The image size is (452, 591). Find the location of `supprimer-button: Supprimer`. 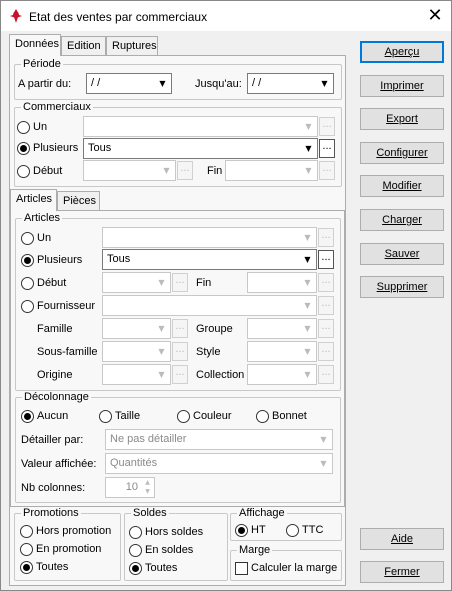

supprimer-button: Supprimer is located at coordinates (402, 287).